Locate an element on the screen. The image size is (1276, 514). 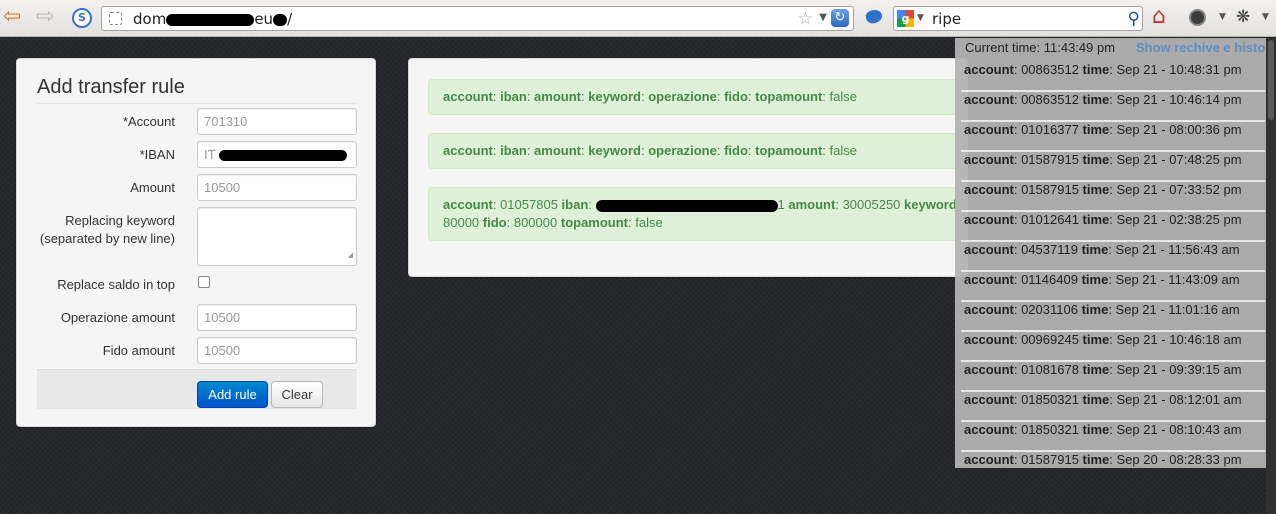
reload-icon: ↻ is located at coordinates (840, 18).